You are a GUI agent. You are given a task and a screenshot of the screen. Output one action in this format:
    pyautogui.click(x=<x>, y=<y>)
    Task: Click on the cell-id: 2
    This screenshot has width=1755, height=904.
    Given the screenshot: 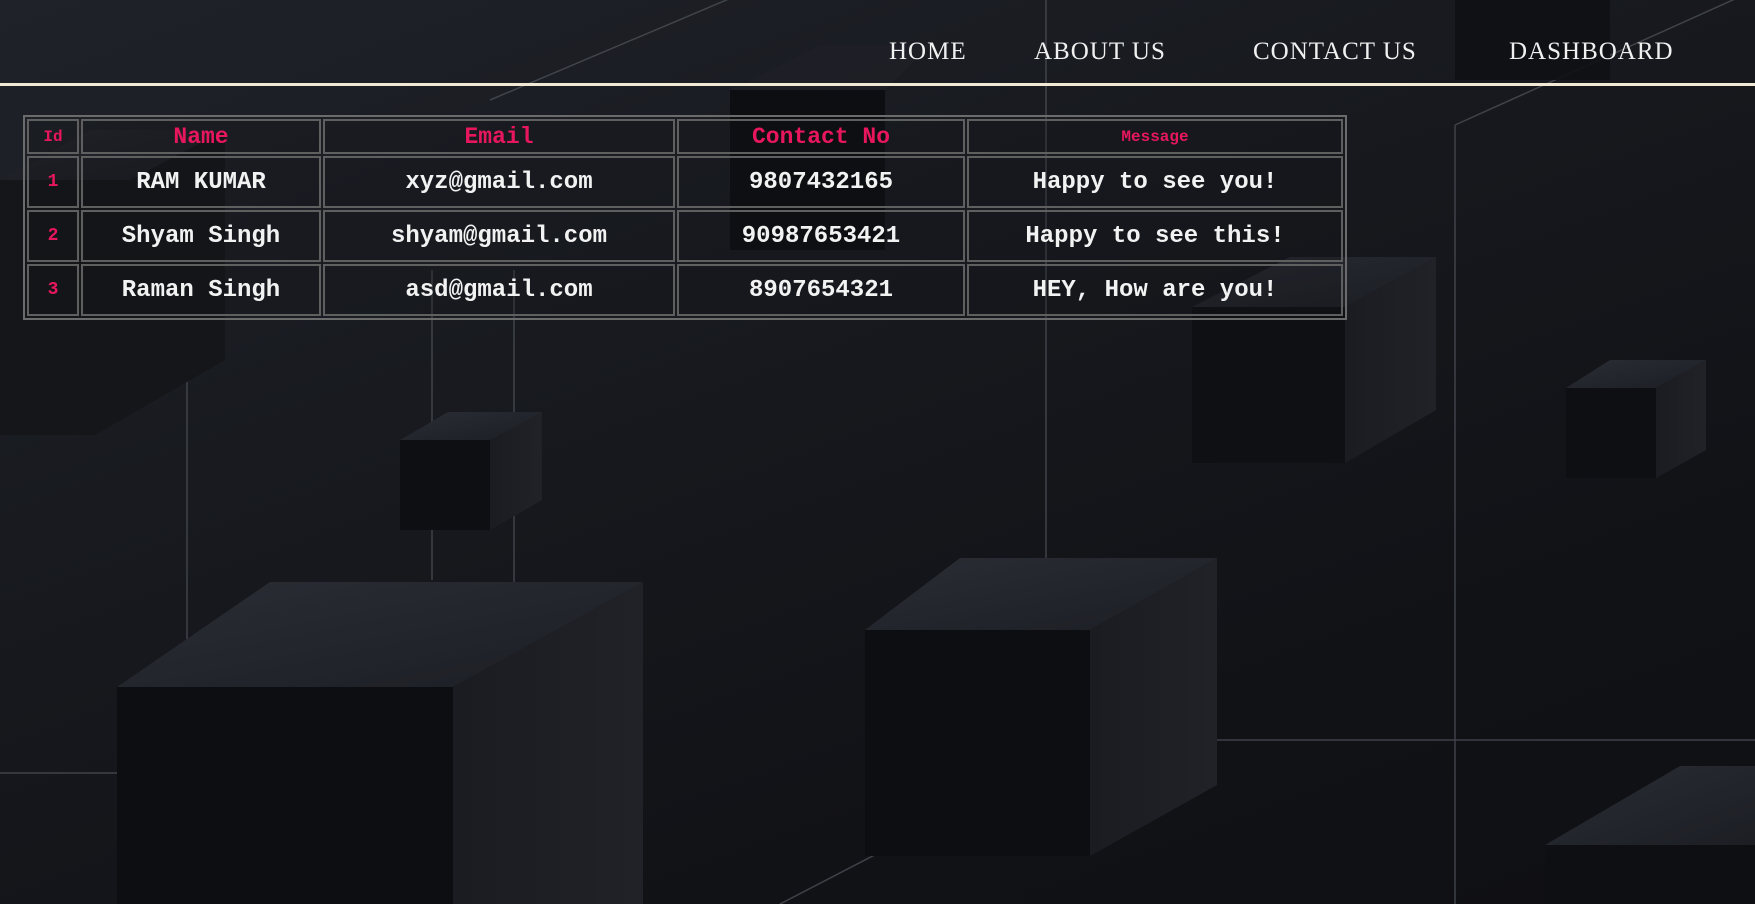 What is the action you would take?
    pyautogui.click(x=53, y=236)
    